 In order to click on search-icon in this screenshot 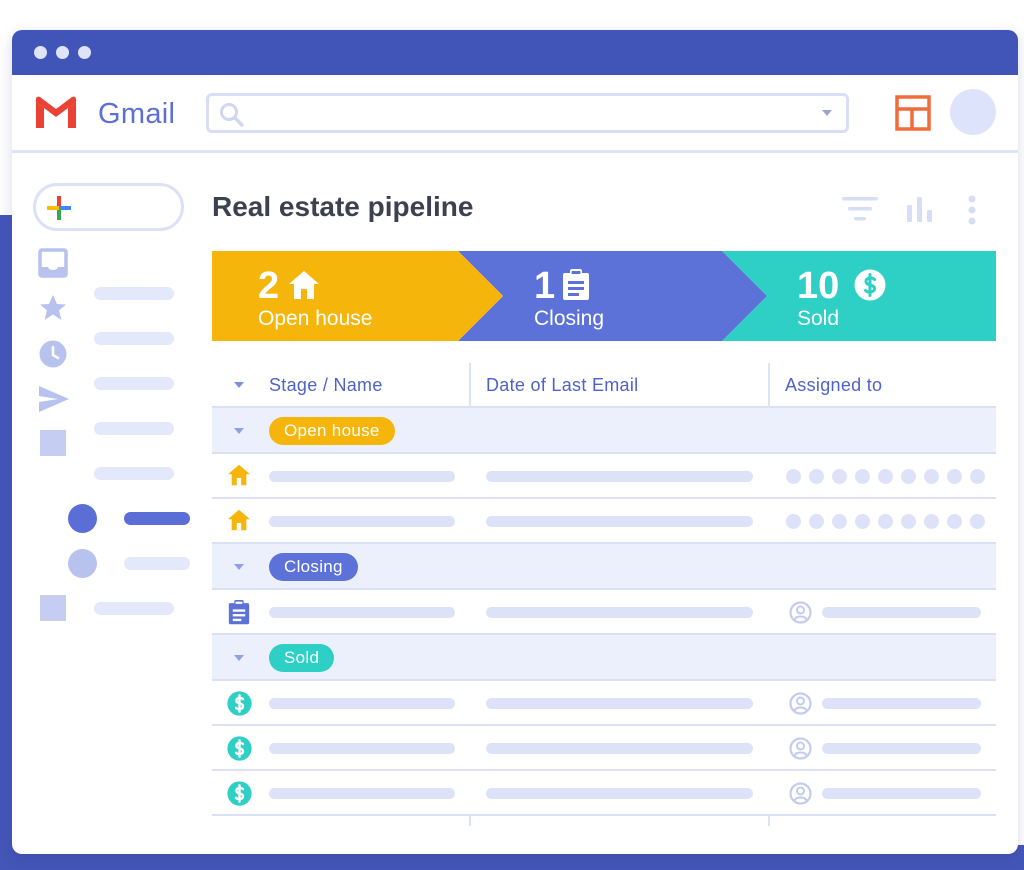, I will do `click(232, 117)`.